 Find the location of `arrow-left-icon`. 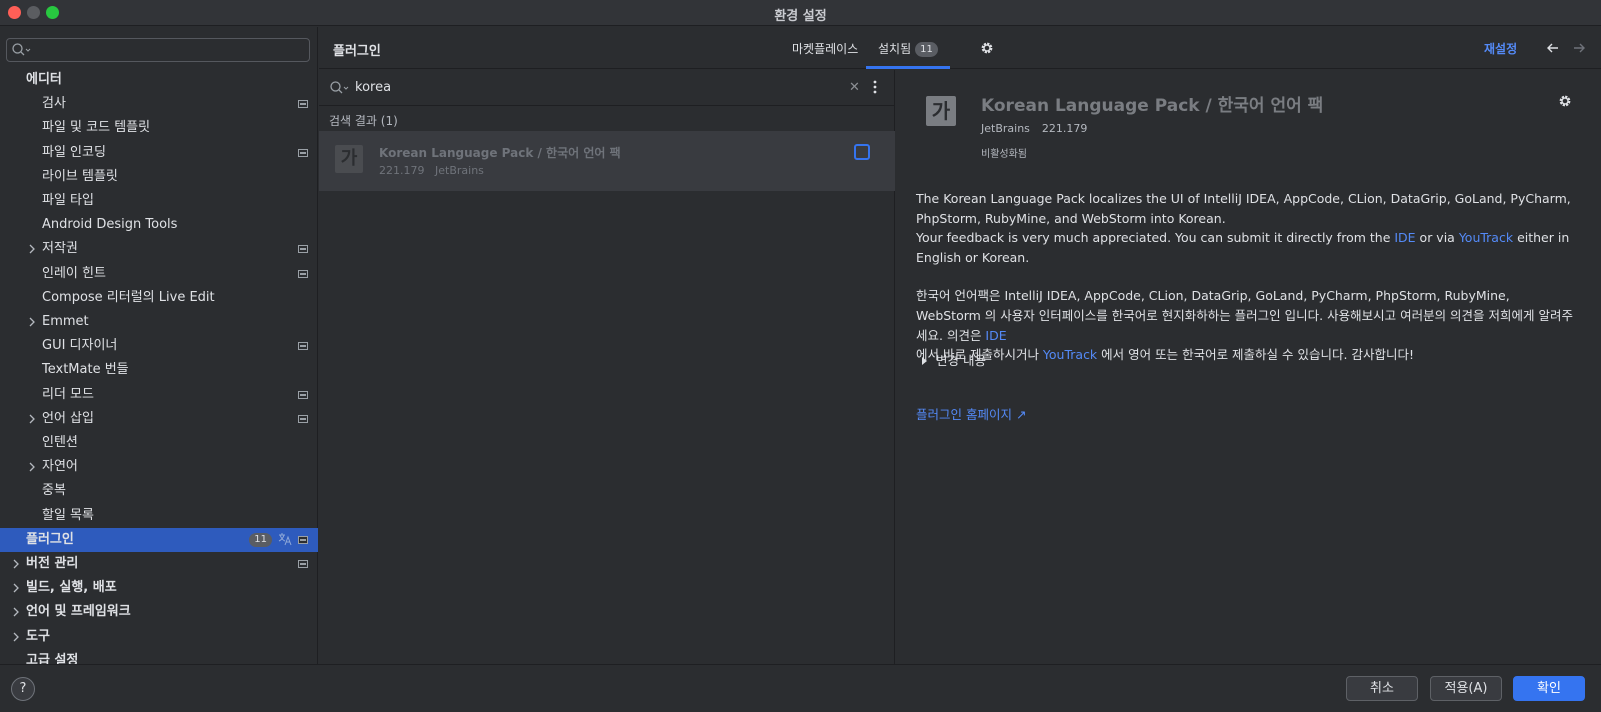

arrow-left-icon is located at coordinates (1553, 48).